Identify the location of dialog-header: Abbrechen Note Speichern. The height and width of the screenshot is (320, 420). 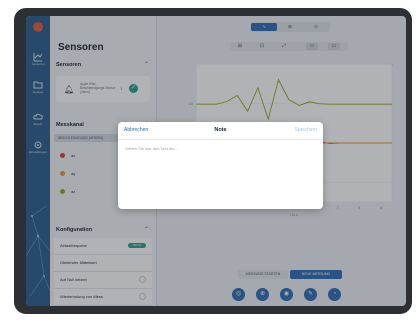
(220, 131).